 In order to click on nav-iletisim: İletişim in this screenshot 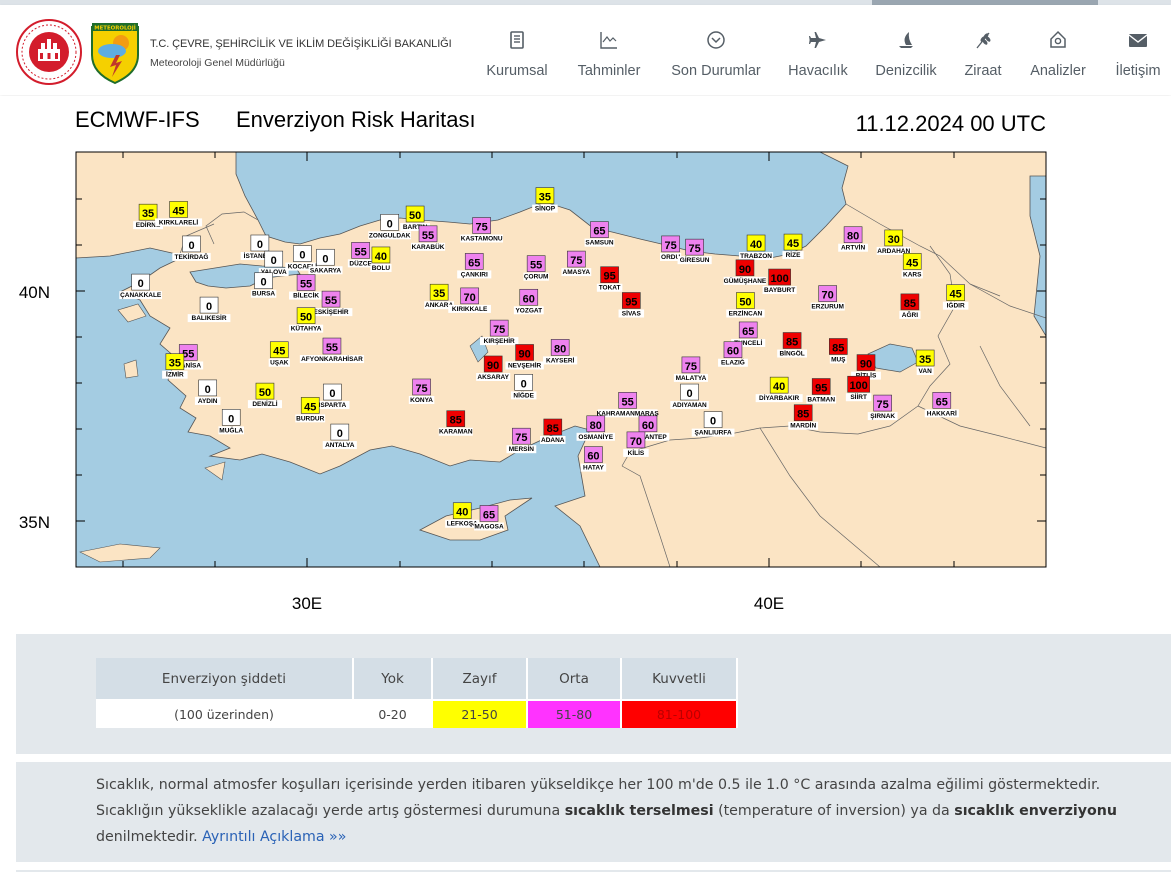, I will do `click(1138, 55)`.